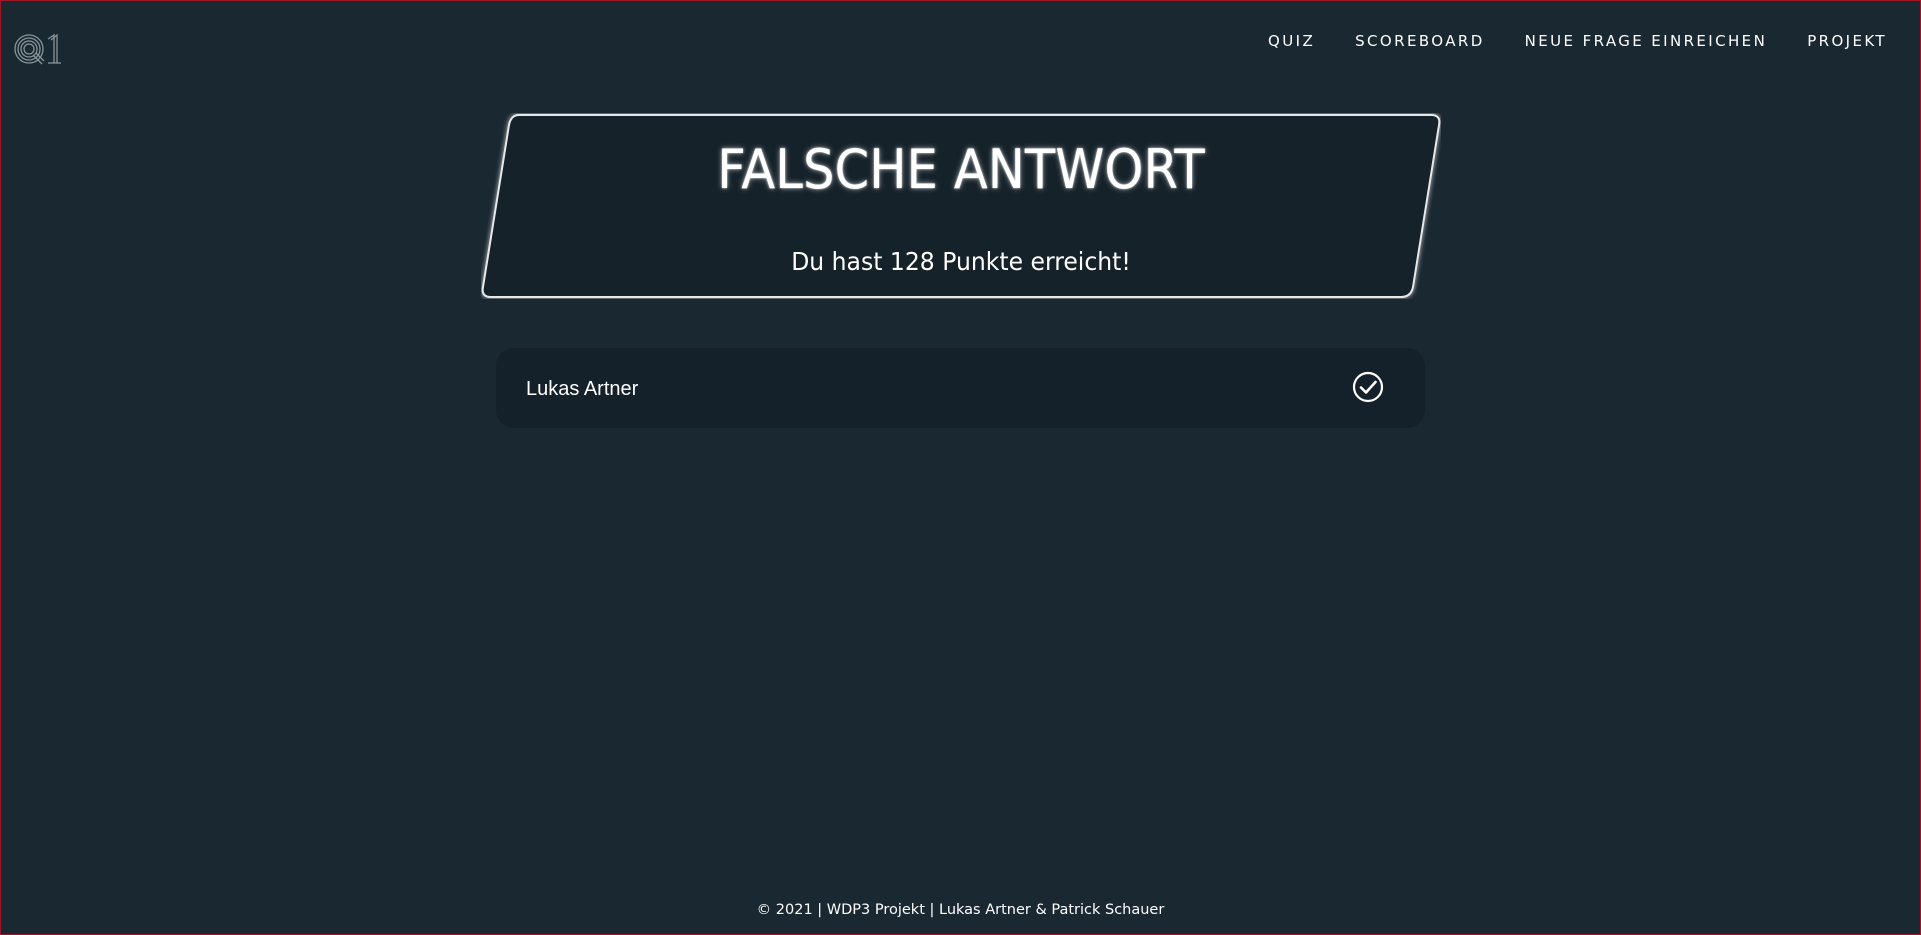 Image resolution: width=1921 pixels, height=935 pixels. I want to click on q1-logo-icon, so click(38, 49).